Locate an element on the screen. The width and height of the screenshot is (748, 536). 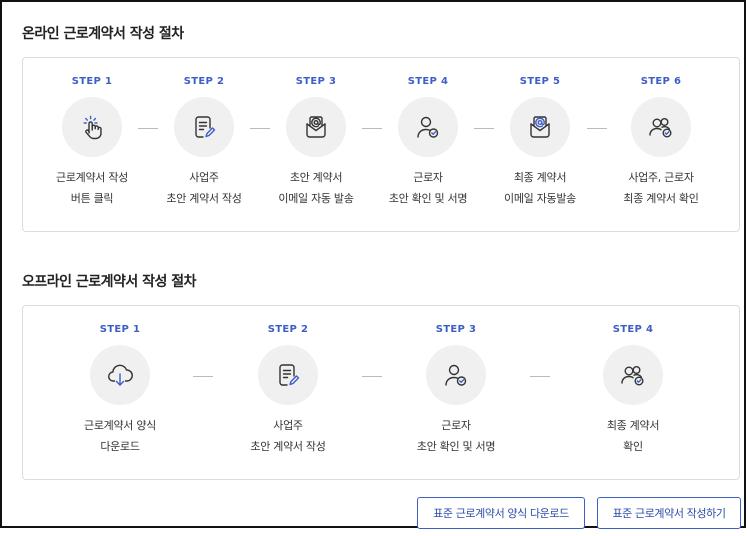
online-step-3: STEP 3 초안 계약서 이메일 자동 발송 is located at coordinates (316, 142).